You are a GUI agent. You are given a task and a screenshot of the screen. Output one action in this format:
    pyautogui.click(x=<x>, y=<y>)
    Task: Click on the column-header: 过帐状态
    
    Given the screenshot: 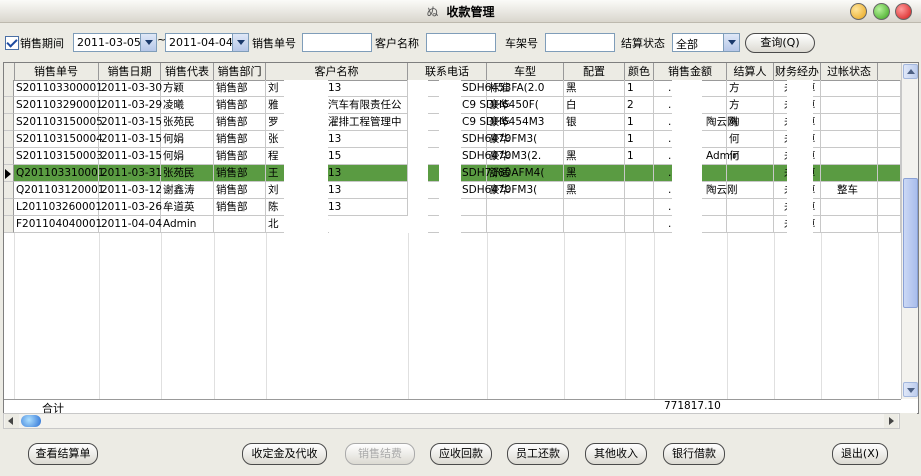 What is the action you would take?
    pyautogui.click(x=849, y=71)
    